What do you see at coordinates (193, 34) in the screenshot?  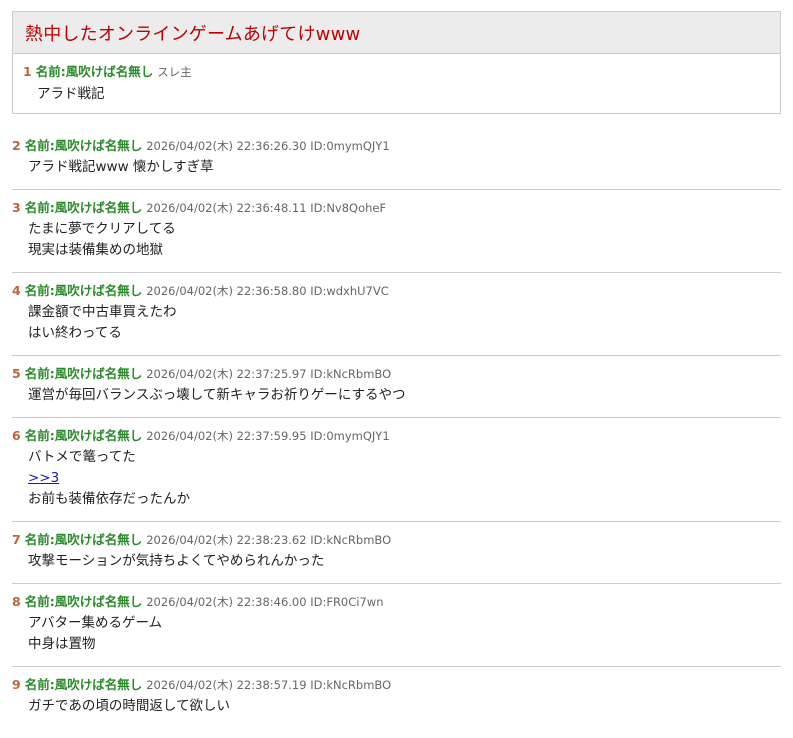 I see `thread-title: 熱中したオンラインゲームあげてけwww` at bounding box center [193, 34].